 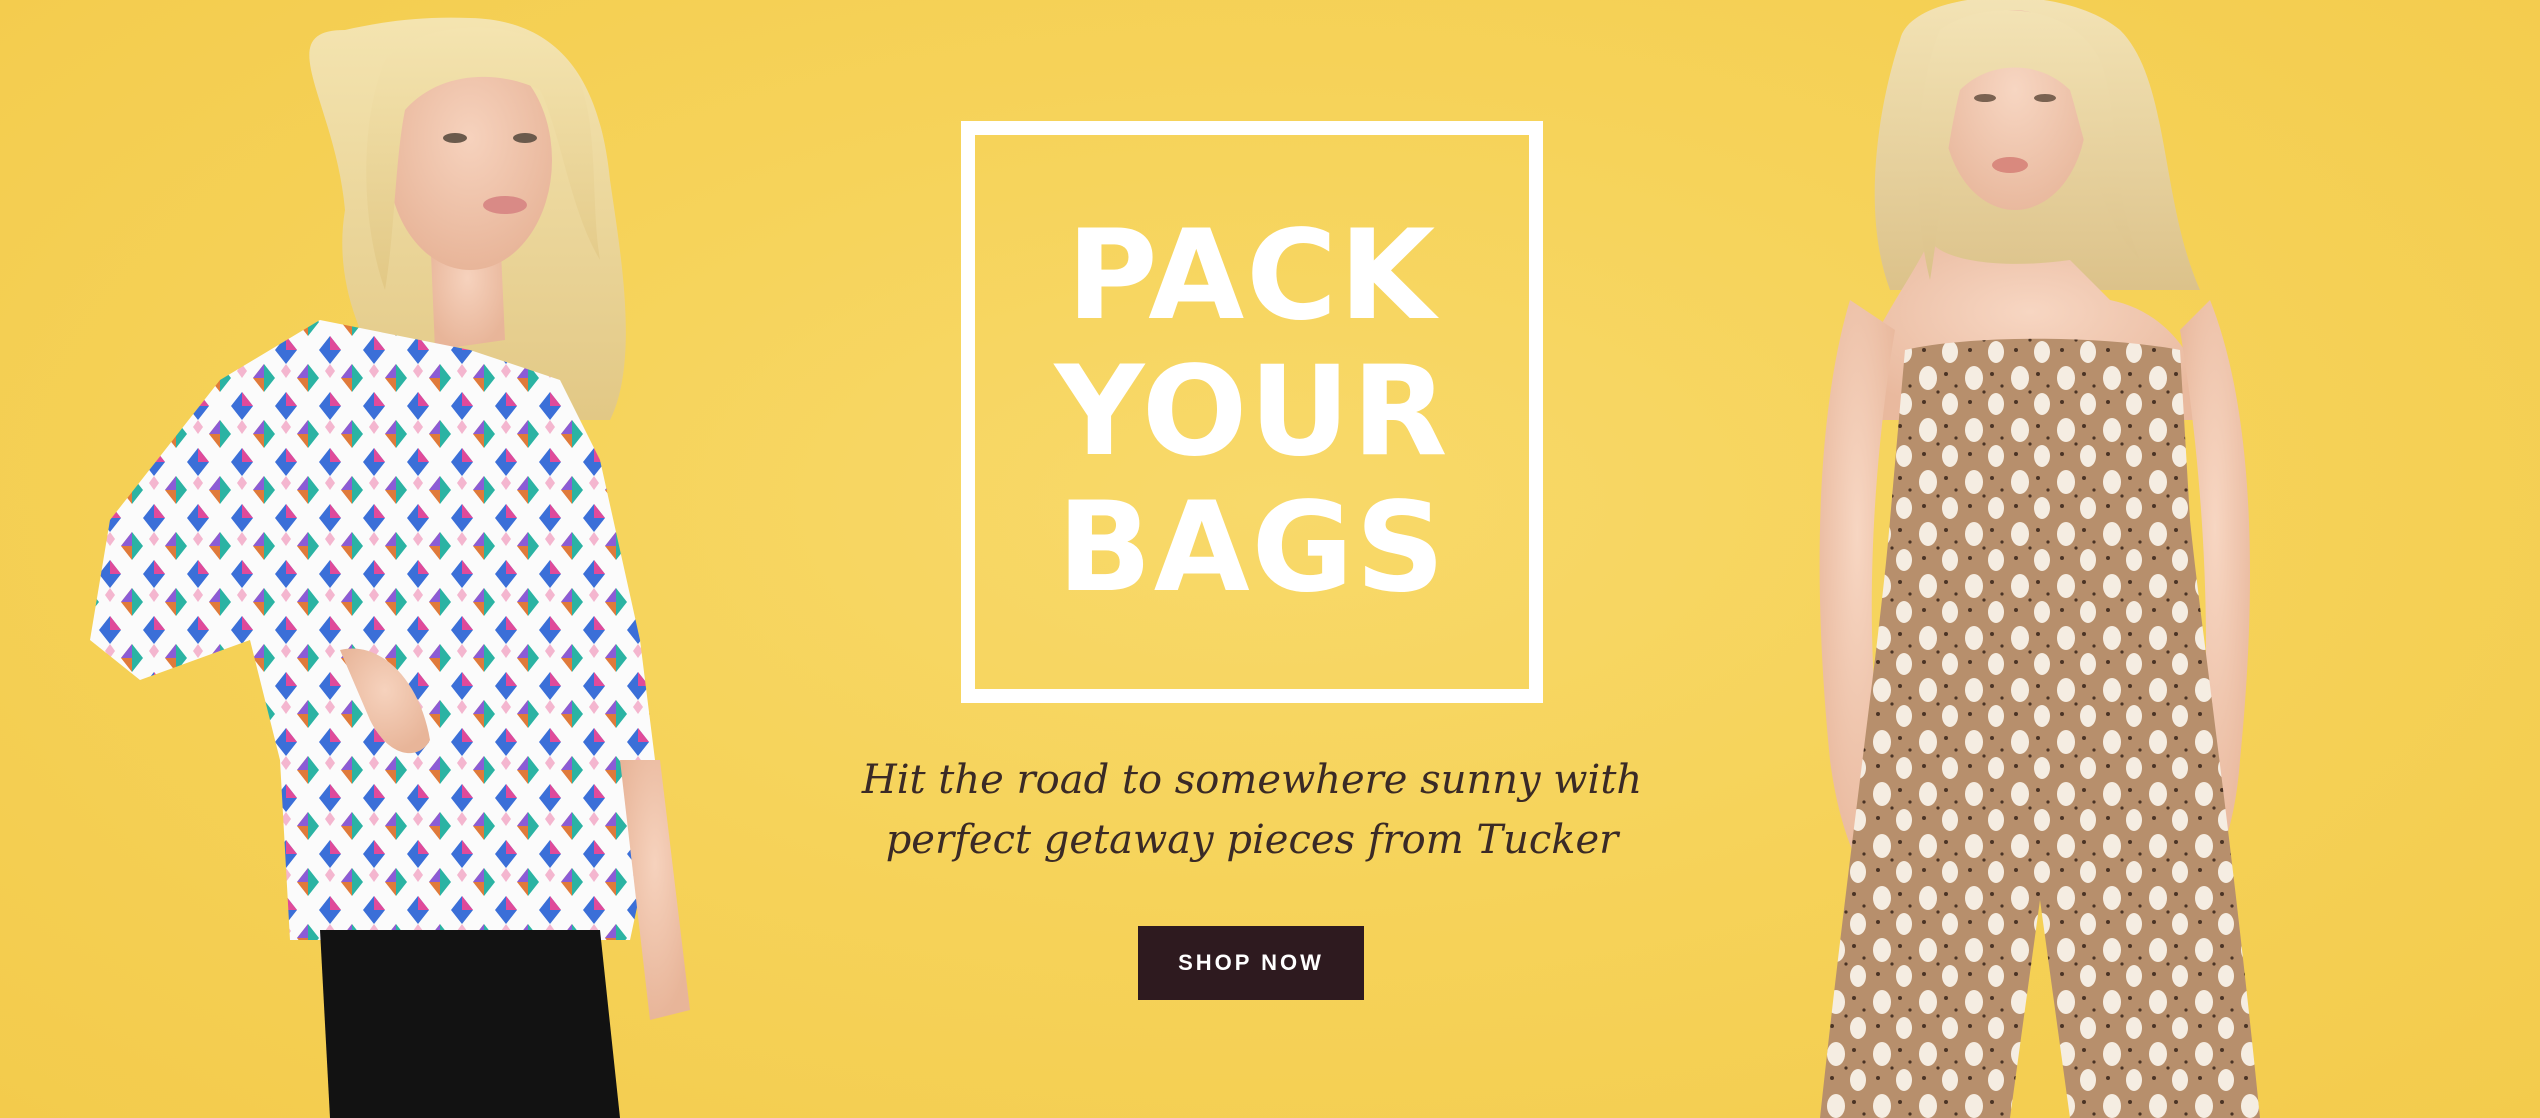 What do you see at coordinates (1252, 840) in the screenshot?
I see `subtitle-line-2: perfect getaway pieces from Tucker` at bounding box center [1252, 840].